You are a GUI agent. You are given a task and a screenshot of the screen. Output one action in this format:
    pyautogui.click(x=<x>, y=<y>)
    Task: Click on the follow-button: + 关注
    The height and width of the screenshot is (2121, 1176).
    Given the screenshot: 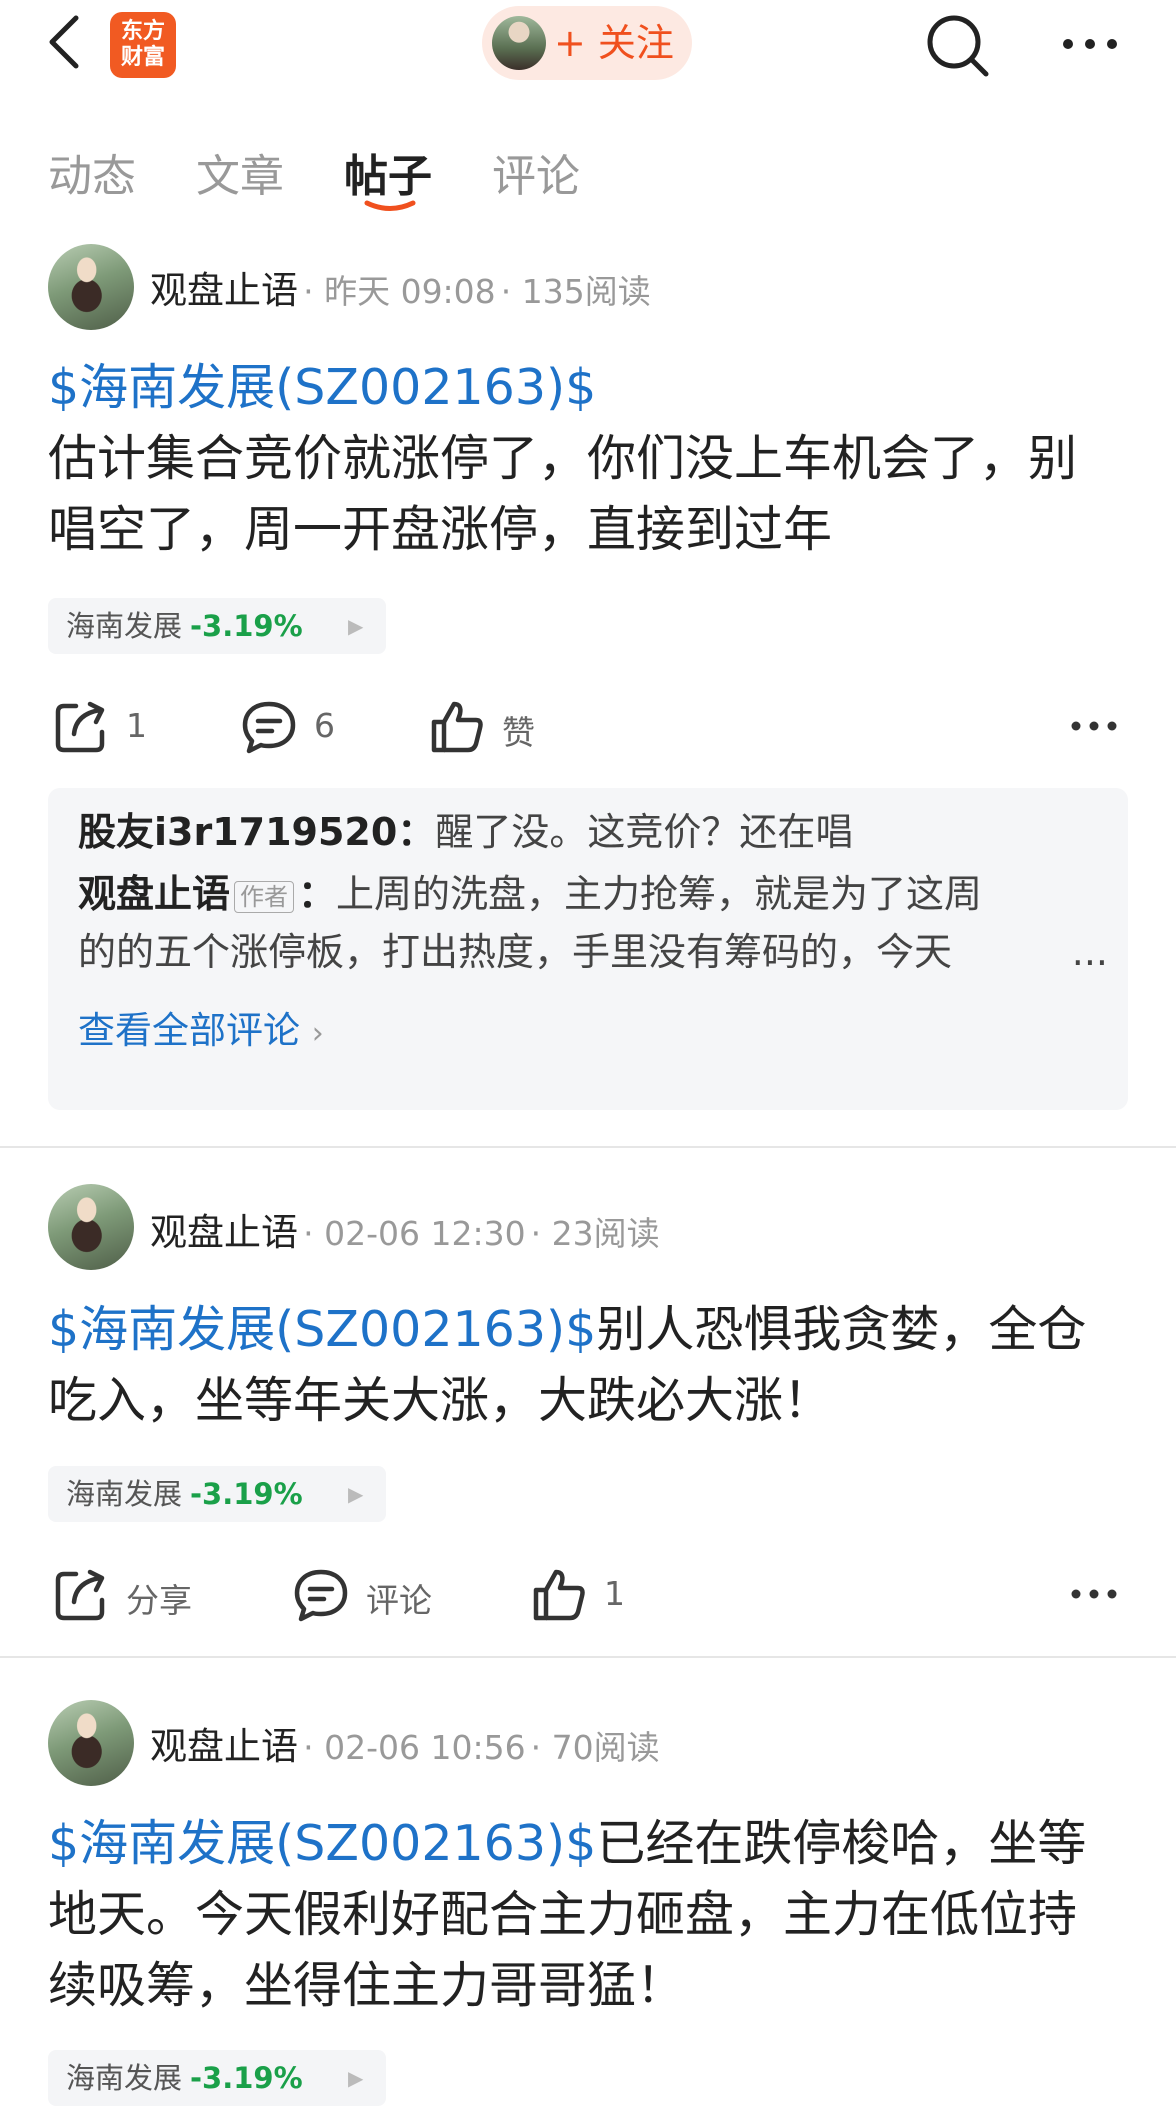 What is the action you would take?
    pyautogui.click(x=587, y=43)
    